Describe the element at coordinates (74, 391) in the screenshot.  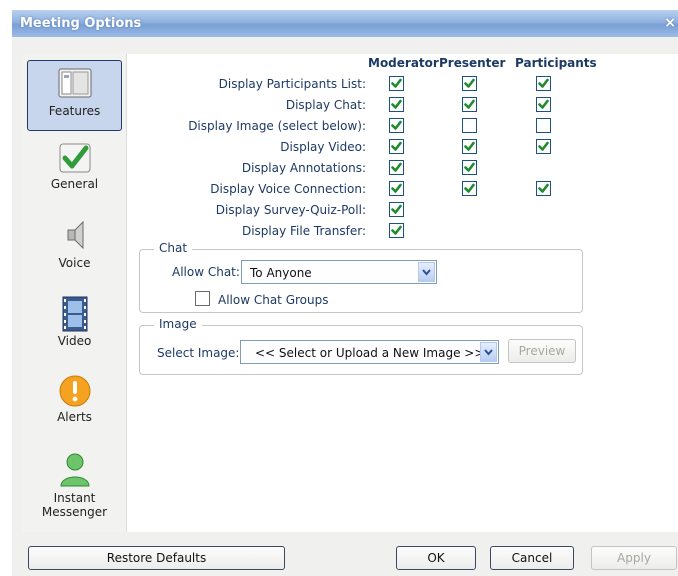
I see `alert-icon` at that location.